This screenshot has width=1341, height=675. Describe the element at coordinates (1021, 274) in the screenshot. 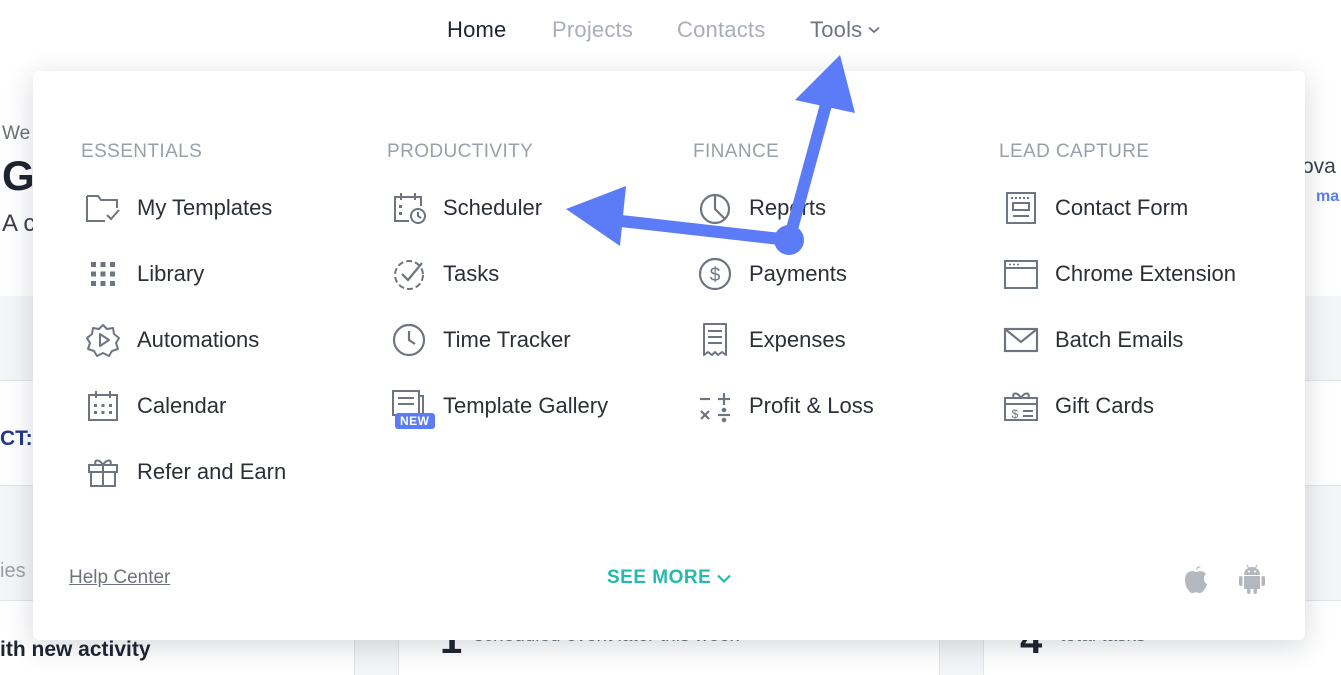

I see `browser-window-icon` at that location.